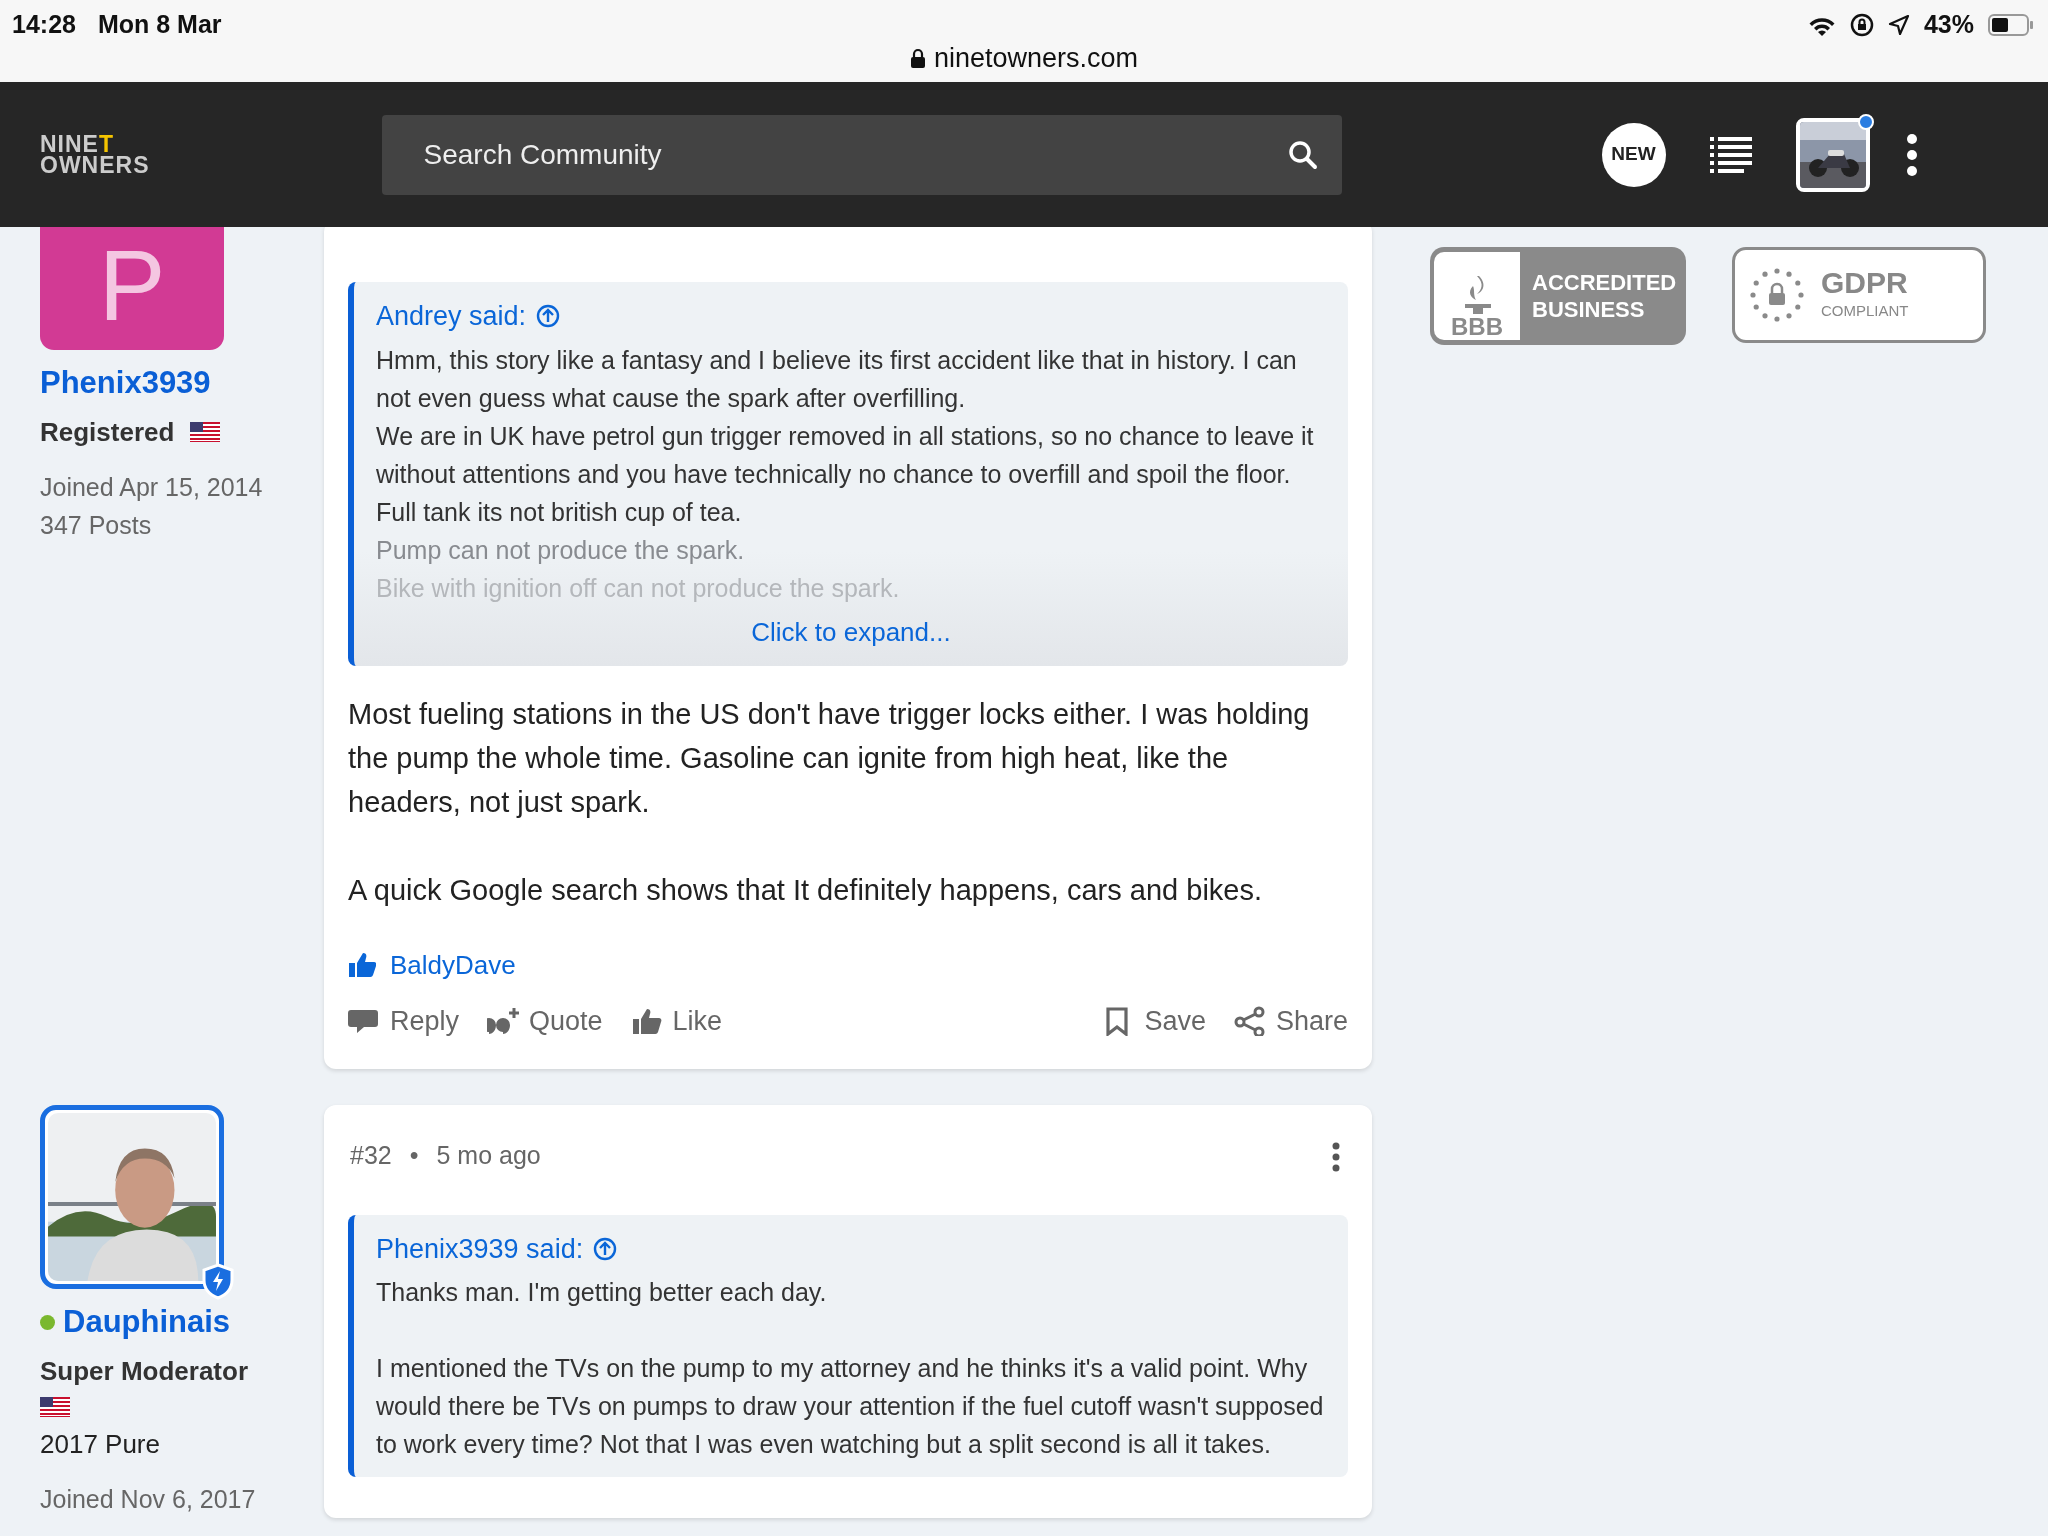 The width and height of the screenshot is (2048, 1536). I want to click on thumbs-up-icon, so click(362, 965).